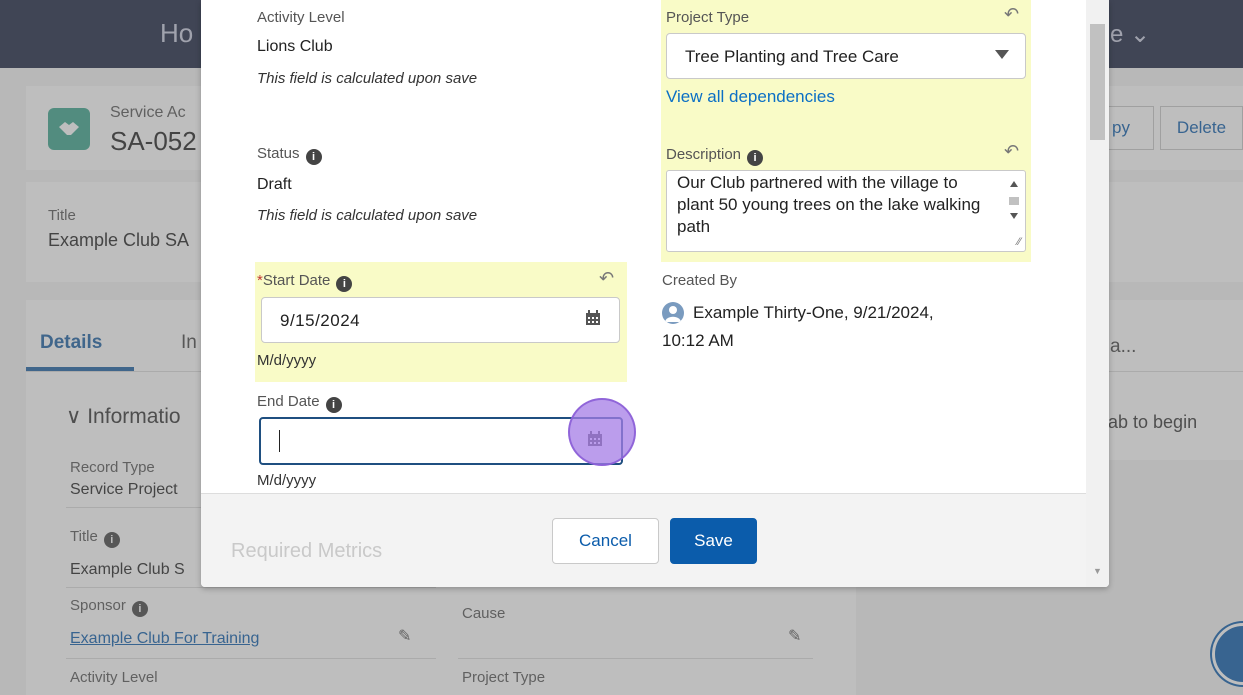 The image size is (1243, 695). What do you see at coordinates (1002, 54) in the screenshot?
I see `chevron-down-icon` at bounding box center [1002, 54].